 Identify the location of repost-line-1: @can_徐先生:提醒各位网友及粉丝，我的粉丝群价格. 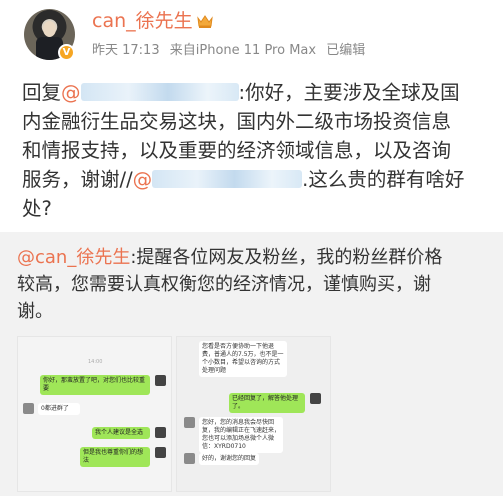
(254, 257).